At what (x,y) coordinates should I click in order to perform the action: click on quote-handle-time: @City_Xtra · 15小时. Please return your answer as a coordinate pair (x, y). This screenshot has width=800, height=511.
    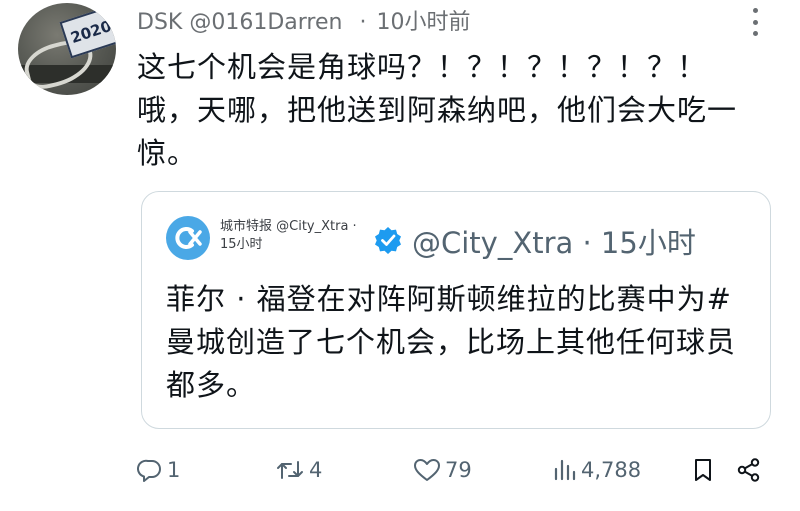
    Looking at the image, I should click on (554, 241).